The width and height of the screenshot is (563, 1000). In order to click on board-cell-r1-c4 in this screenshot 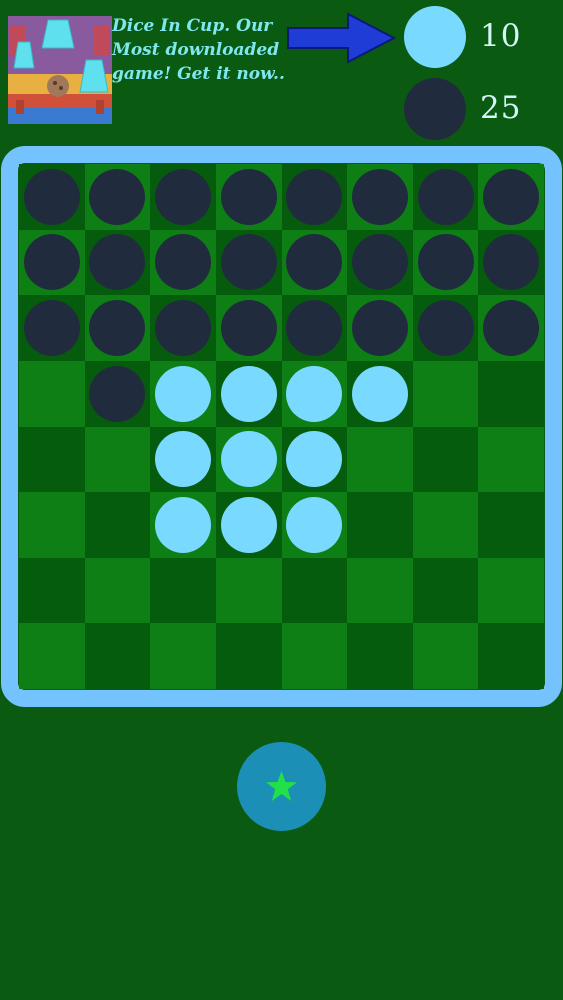, I will do `click(248, 197)`.